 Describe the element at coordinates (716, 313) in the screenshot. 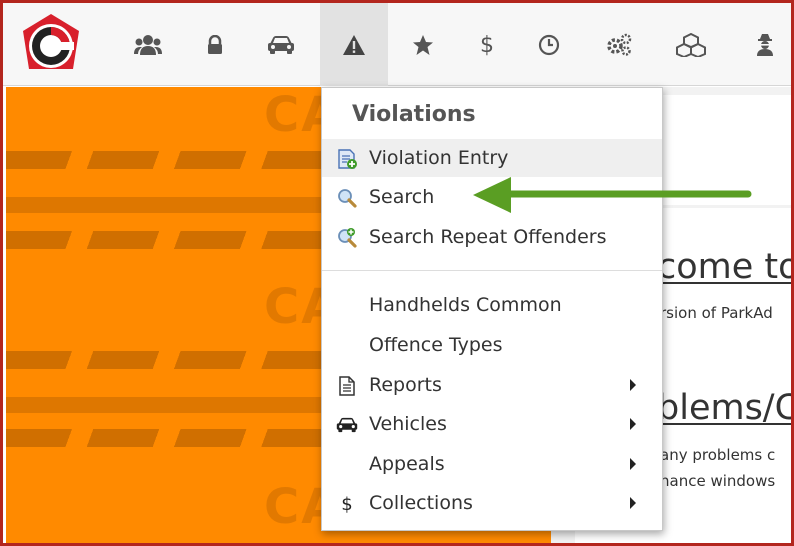

I see `welcome-text: rsion of ParkAd` at that location.